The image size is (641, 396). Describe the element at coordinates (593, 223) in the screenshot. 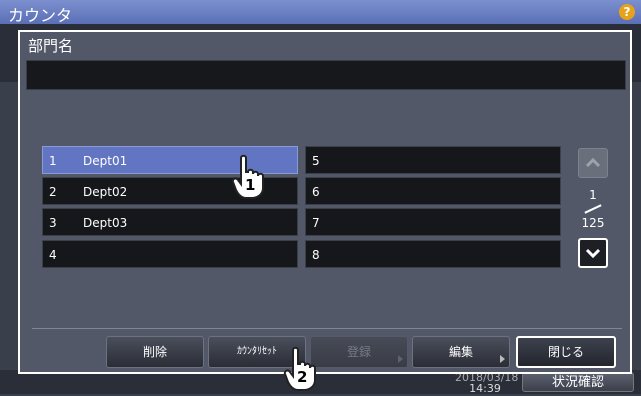

I see `page-total: 125` at that location.